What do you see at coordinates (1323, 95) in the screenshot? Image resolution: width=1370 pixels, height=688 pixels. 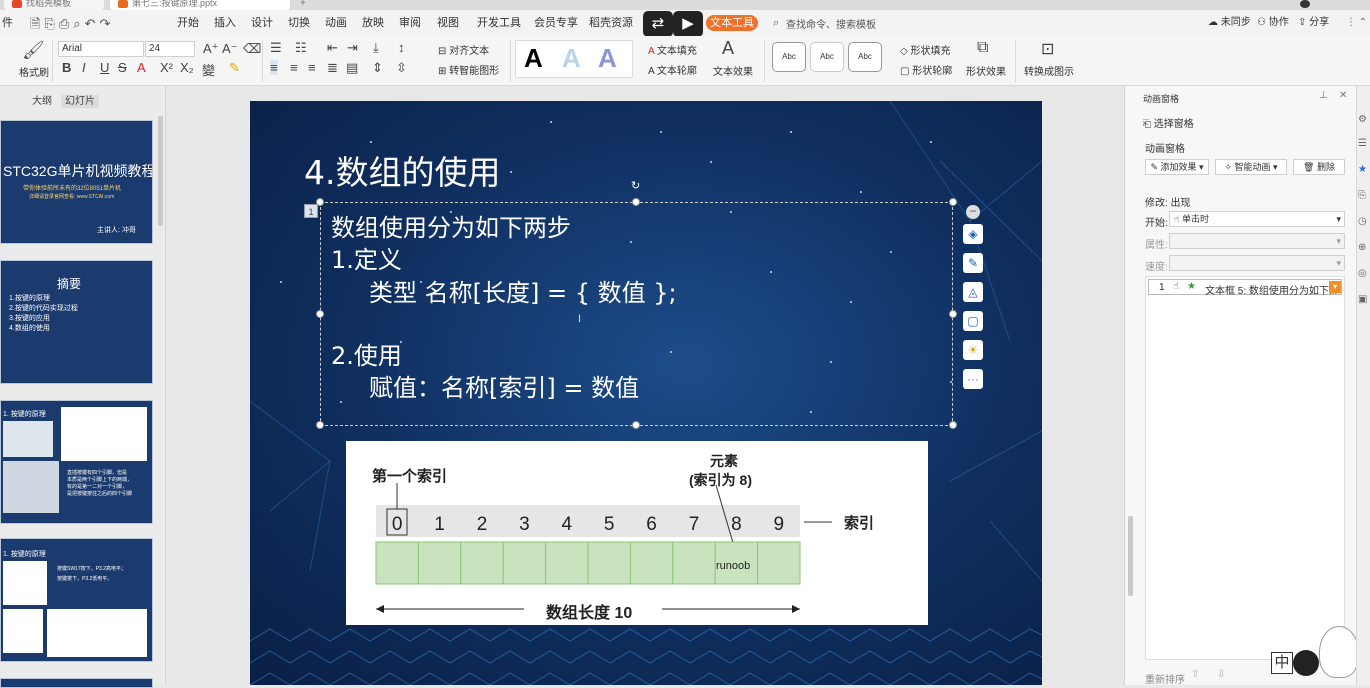 I see `pin-icon: ⊥` at bounding box center [1323, 95].